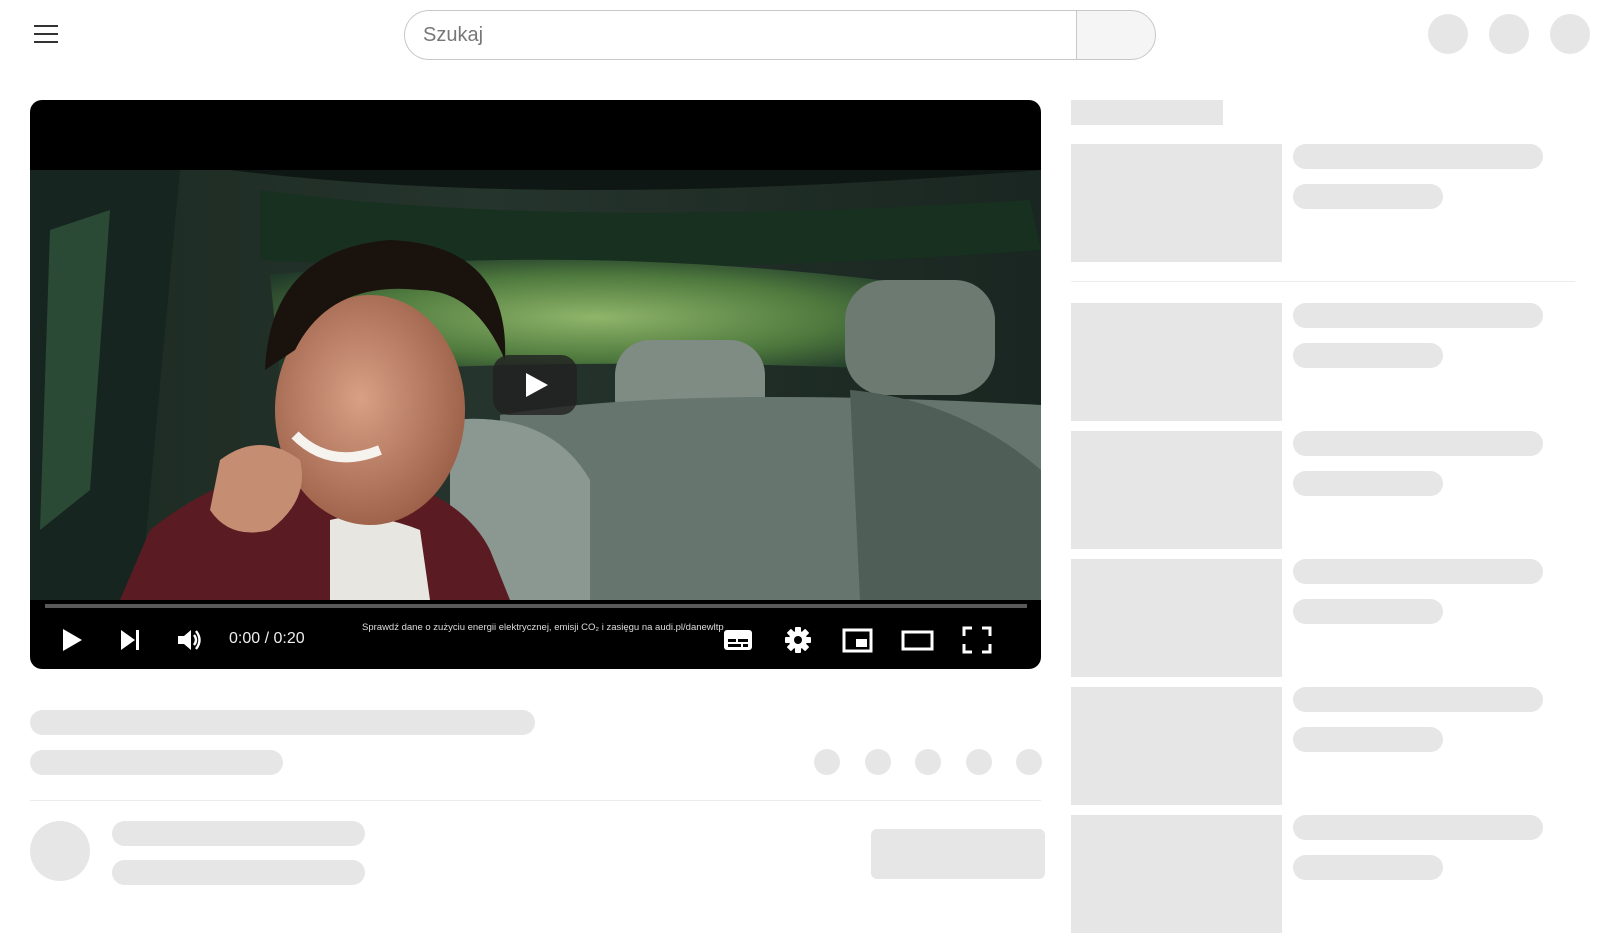 This screenshot has width=1600, height=933. Describe the element at coordinates (740, 35) in the screenshot. I see `search-input` at that location.